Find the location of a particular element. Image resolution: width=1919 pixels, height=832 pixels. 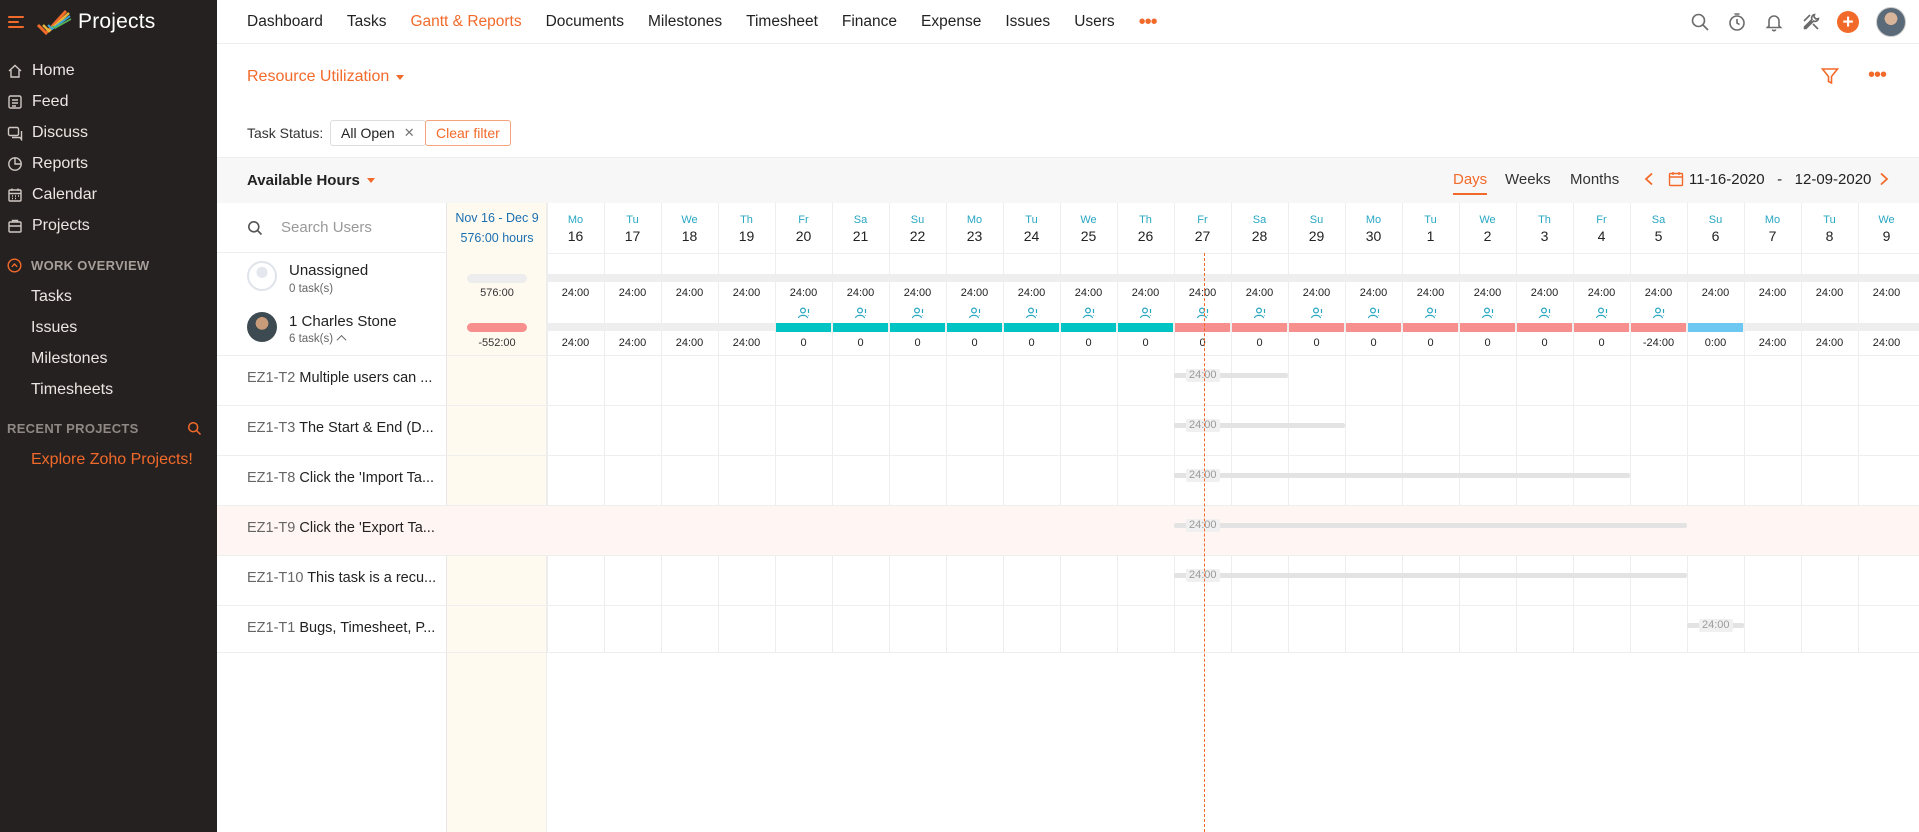

quick-add-button: + is located at coordinates (1848, 22).